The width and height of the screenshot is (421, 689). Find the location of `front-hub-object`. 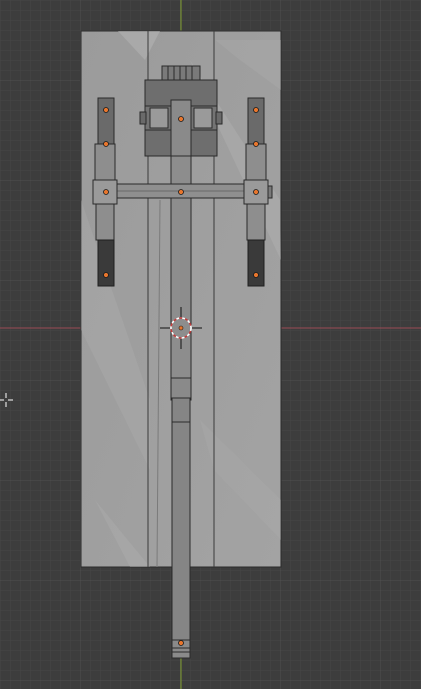

front-hub-object is located at coordinates (181, 111).